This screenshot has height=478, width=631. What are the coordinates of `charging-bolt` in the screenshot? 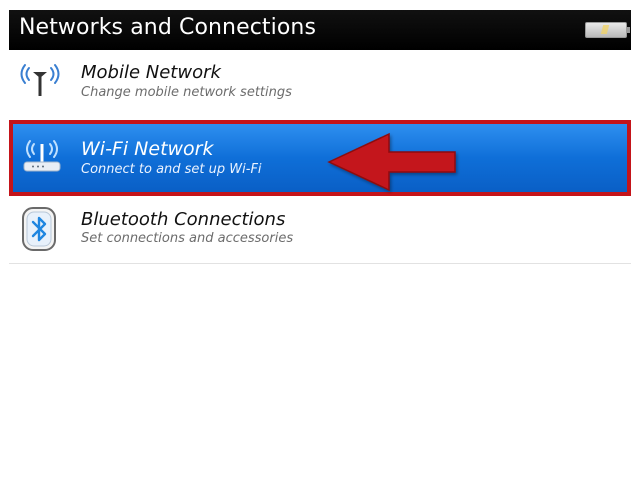 It's located at (605, 29).